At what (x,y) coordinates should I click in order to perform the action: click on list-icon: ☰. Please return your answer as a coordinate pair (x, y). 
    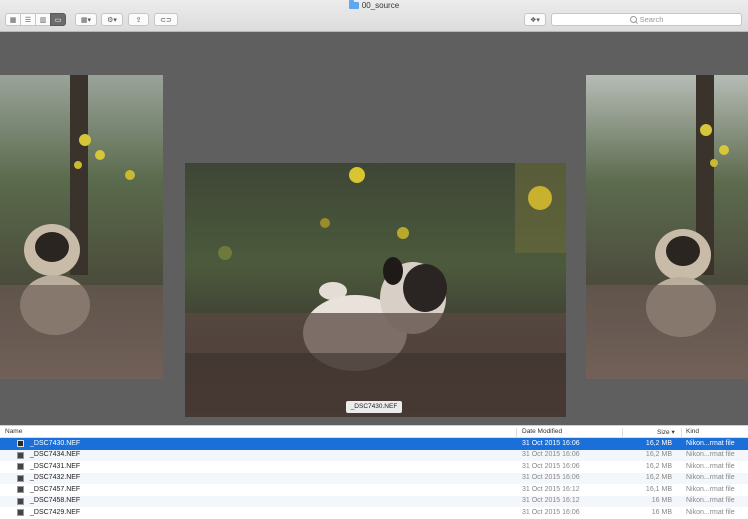
    Looking at the image, I should click on (28, 20).